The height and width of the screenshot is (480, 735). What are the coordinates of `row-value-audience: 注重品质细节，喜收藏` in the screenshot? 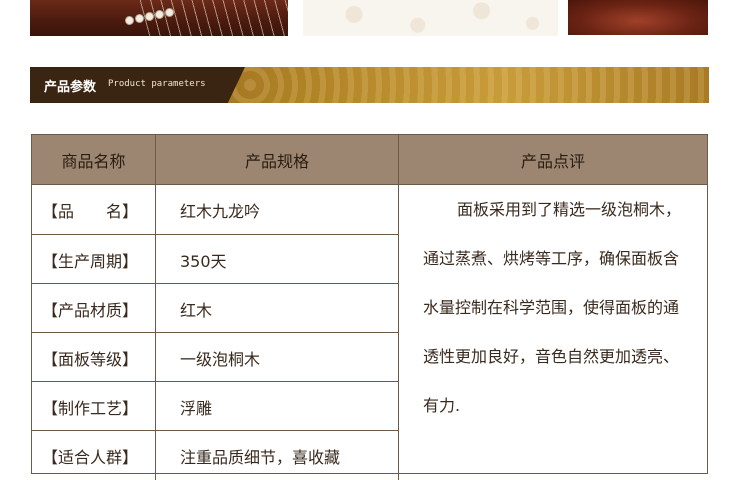 It's located at (277, 455).